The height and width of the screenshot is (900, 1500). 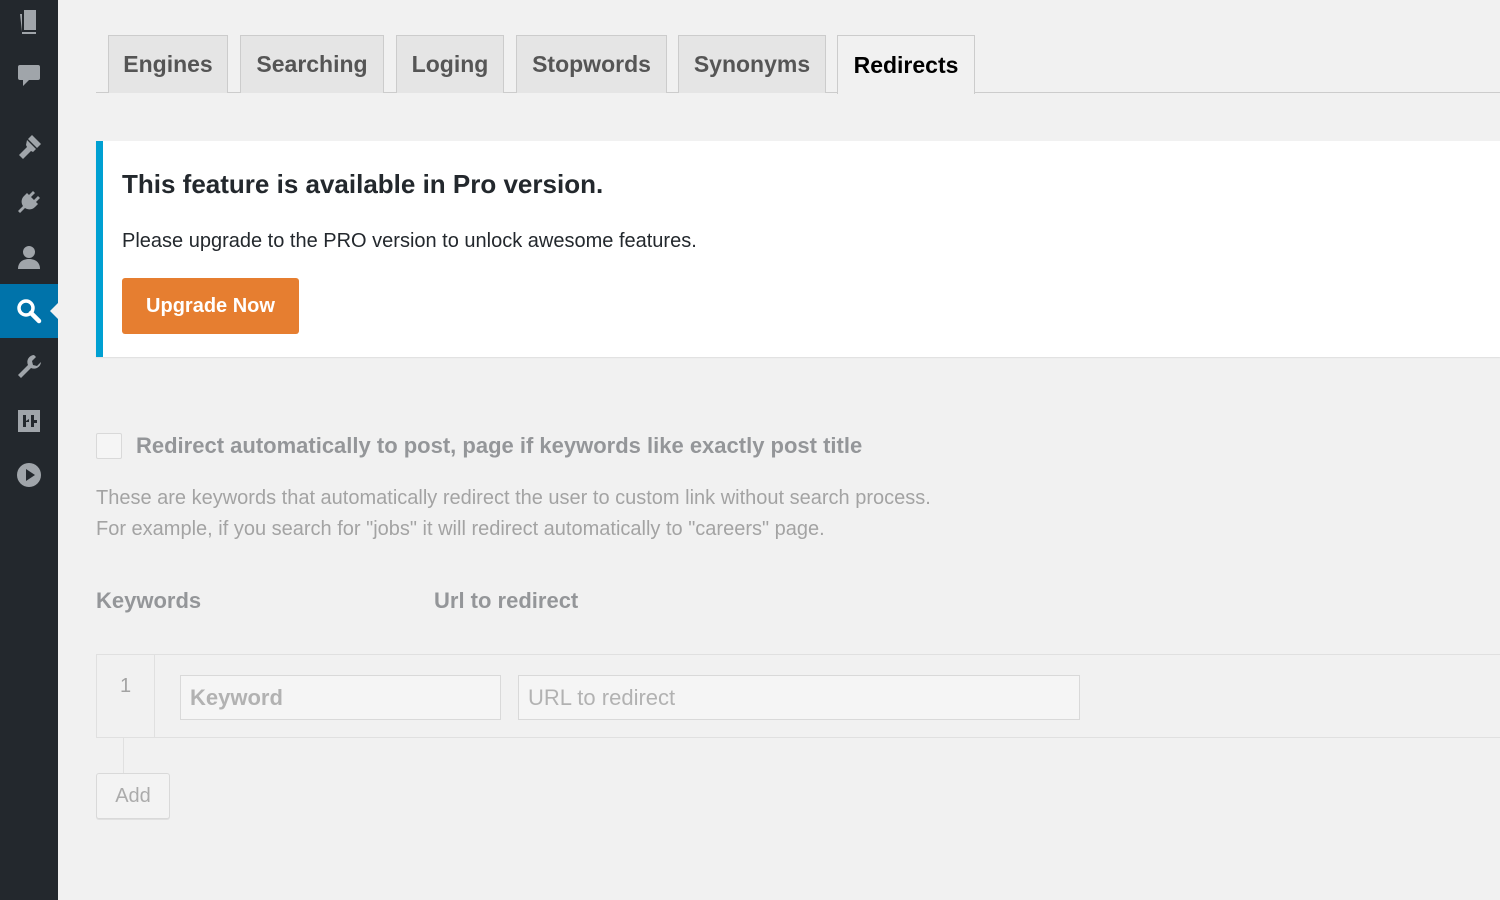 What do you see at coordinates (29, 311) in the screenshot?
I see `search-icon` at bounding box center [29, 311].